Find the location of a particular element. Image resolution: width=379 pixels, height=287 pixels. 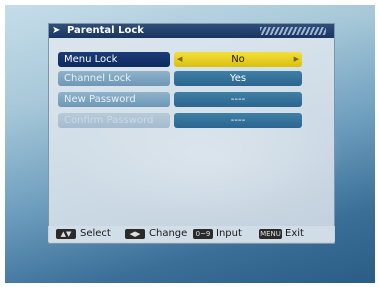

menu-lock-value: ◀ No ▶ is located at coordinates (238, 59).